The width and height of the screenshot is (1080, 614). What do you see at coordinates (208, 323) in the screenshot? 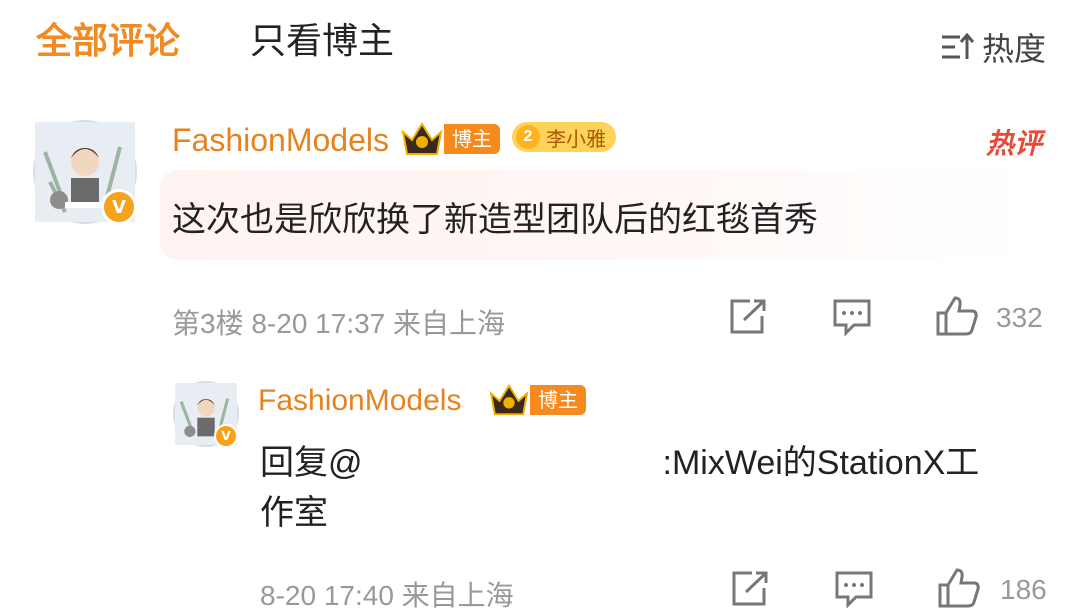
I see `floor-number: 第3楼` at bounding box center [208, 323].